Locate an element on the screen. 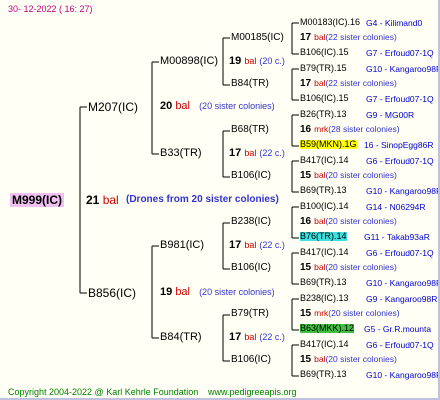 This screenshot has width=440, height=400. gen1-b856-count: 19 is located at coordinates (166, 292).